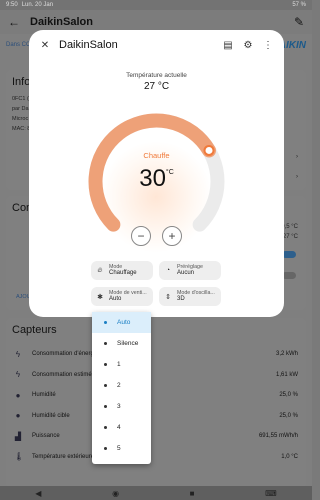  Describe the element at coordinates (44, 395) in the screenshot. I see `sensor-label: Humidité` at that location.